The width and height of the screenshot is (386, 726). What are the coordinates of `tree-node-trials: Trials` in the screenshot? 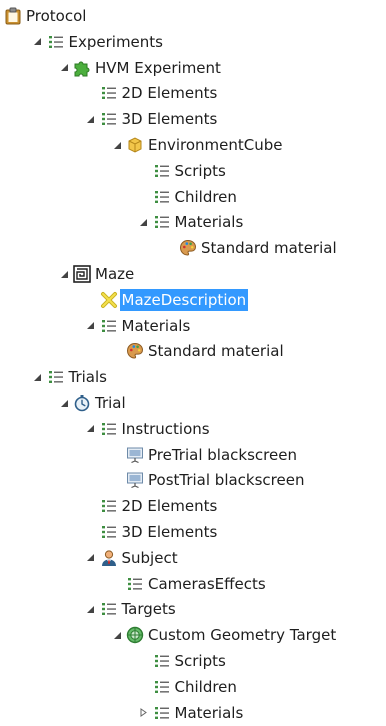 It's located at (70, 377).